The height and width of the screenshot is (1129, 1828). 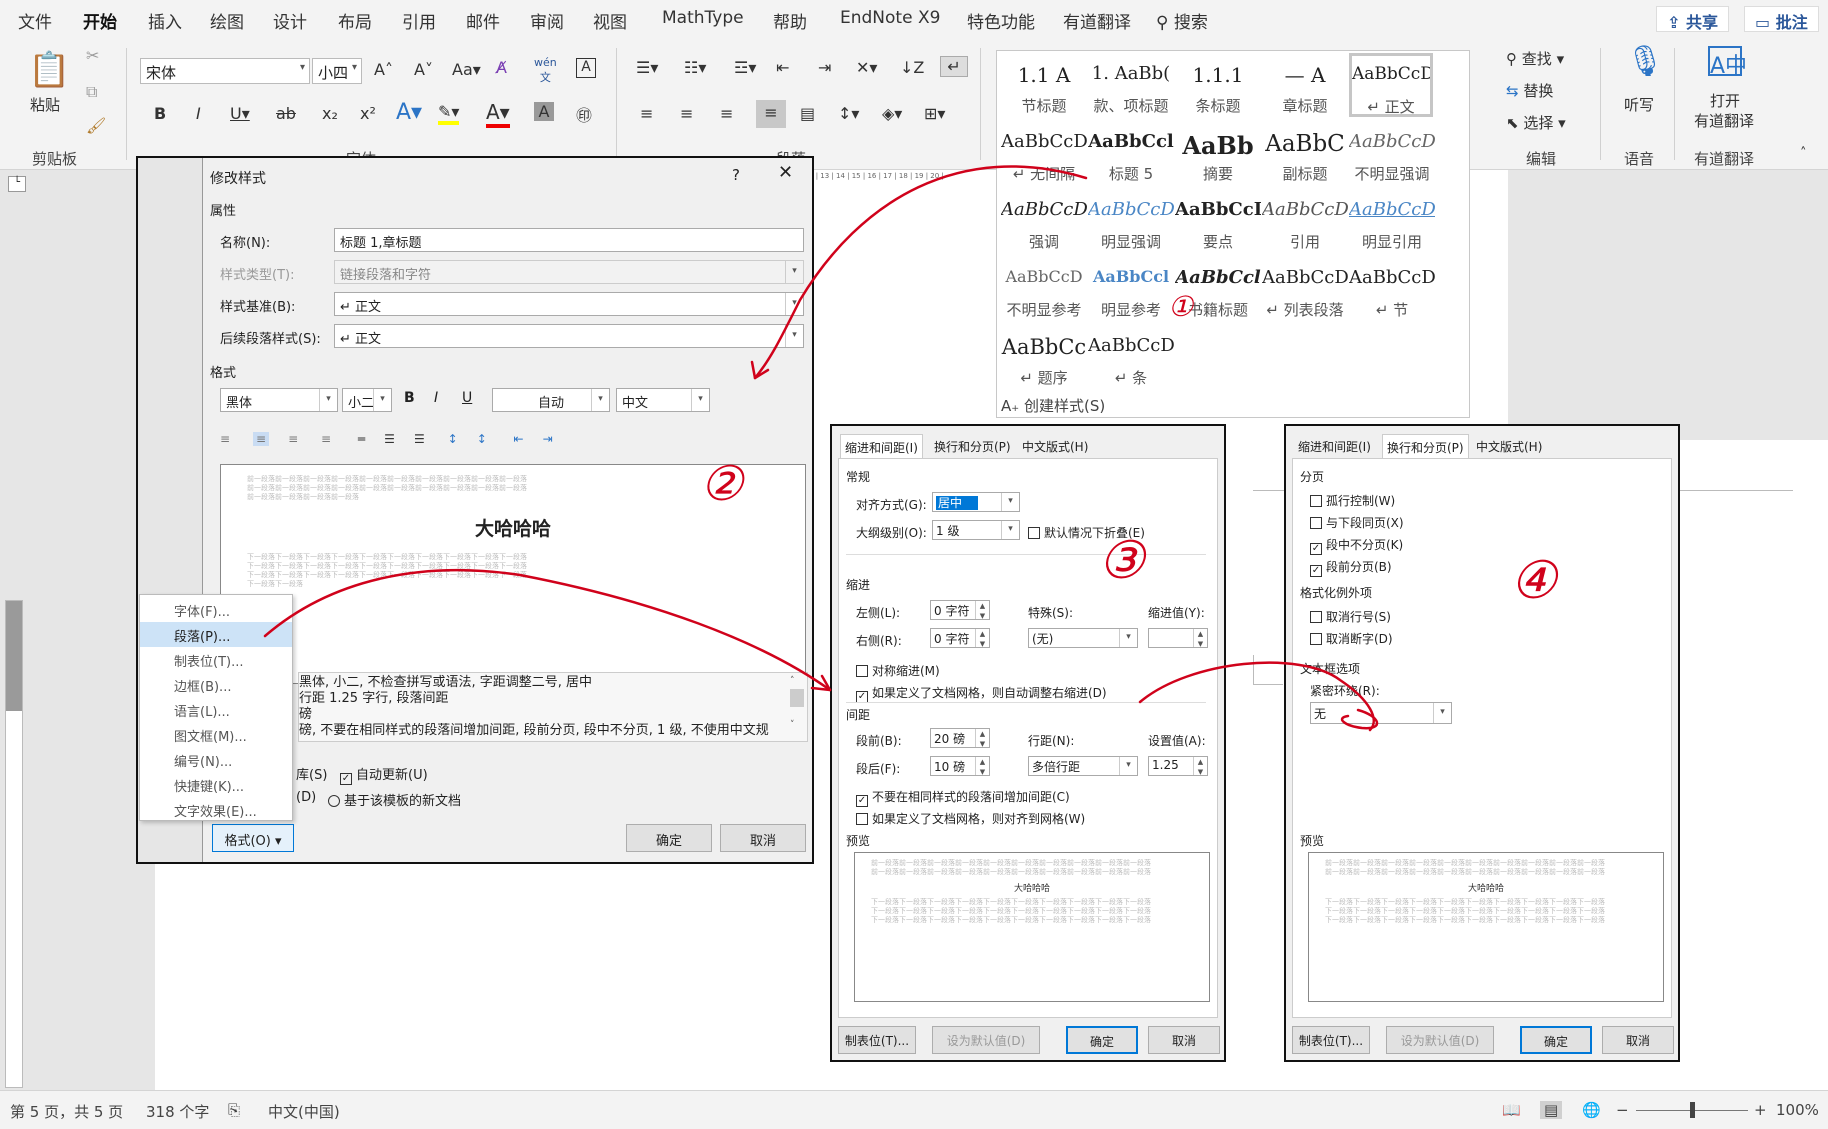 I want to click on annotation-label-4: ④, so click(x=1534, y=581).